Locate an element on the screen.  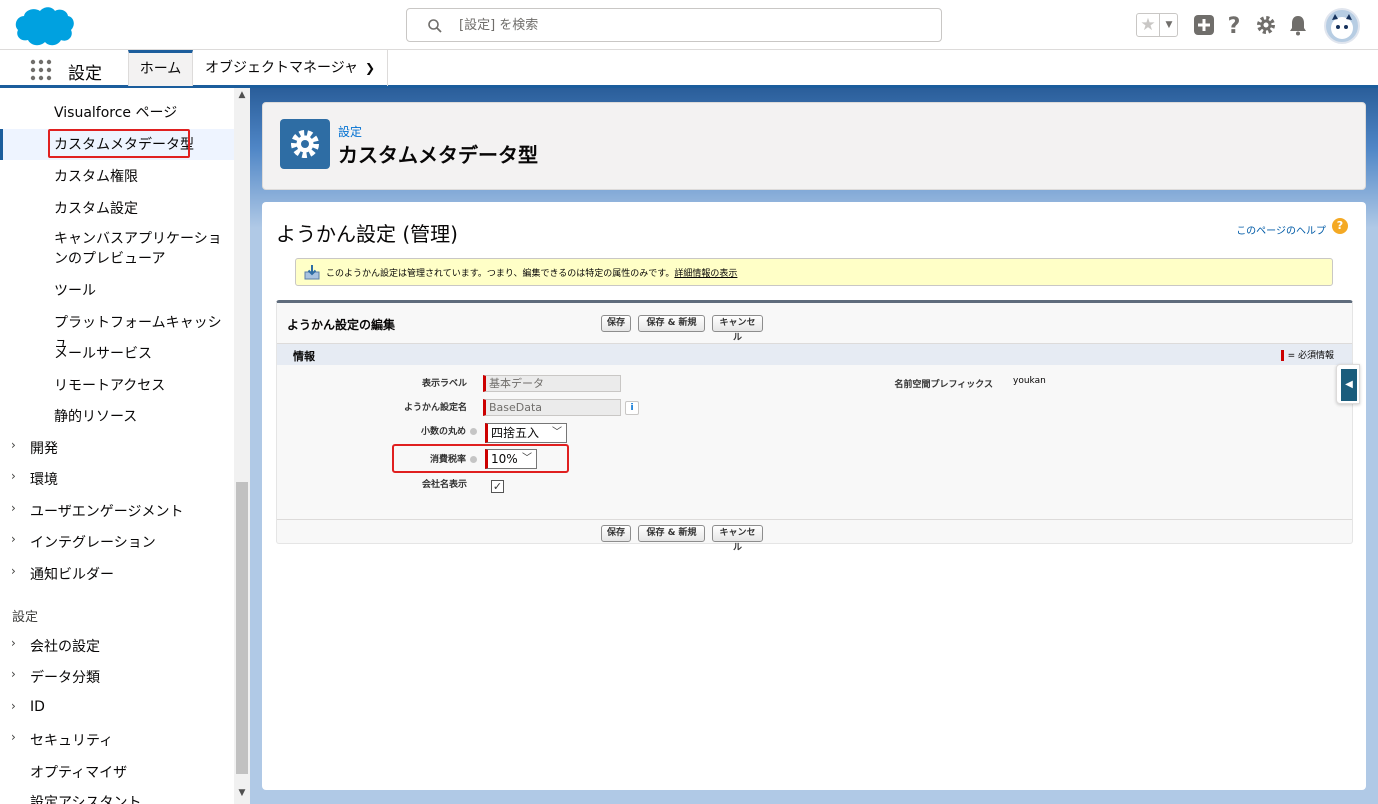
page-header: 設定 カスタムメタデータ型 is located at coordinates (814, 146).